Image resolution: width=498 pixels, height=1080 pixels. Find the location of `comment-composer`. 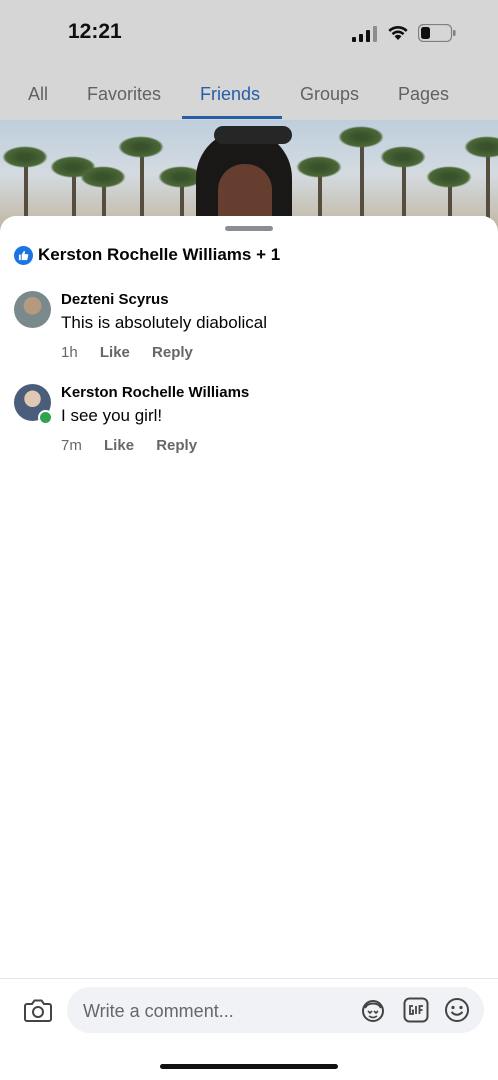

comment-composer is located at coordinates (275, 1011).